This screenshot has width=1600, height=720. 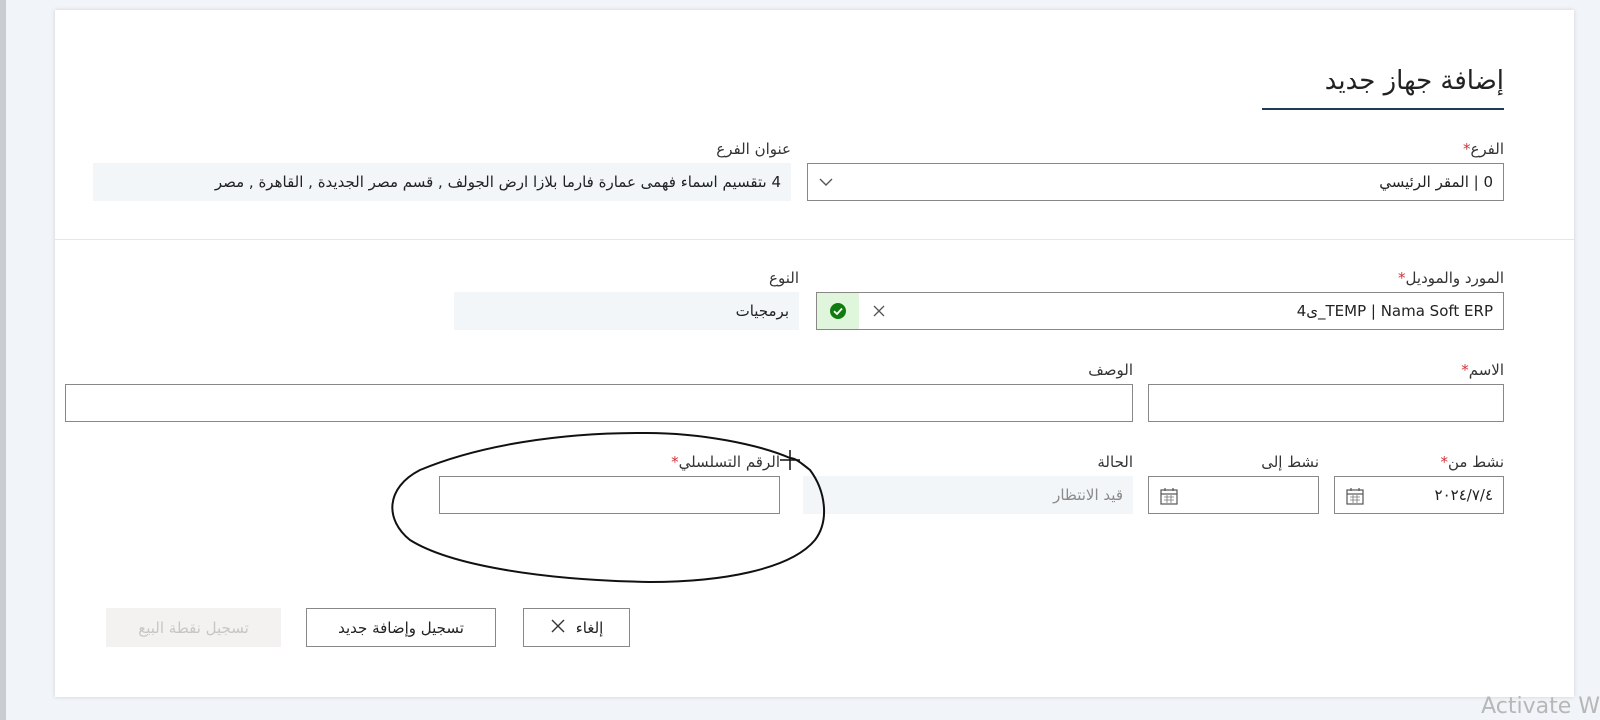 What do you see at coordinates (1115, 462) in the screenshot?
I see `status-label: الحالة` at bounding box center [1115, 462].